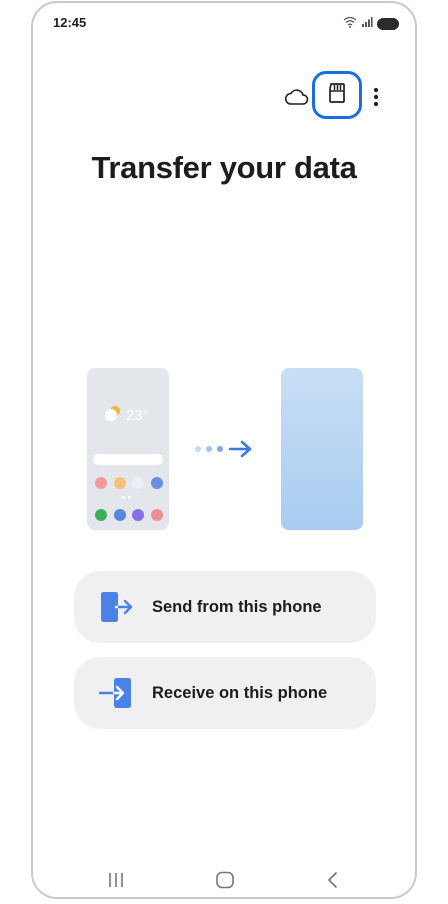  What do you see at coordinates (237, 606) in the screenshot?
I see `send-option-label: Send from this phone` at bounding box center [237, 606].